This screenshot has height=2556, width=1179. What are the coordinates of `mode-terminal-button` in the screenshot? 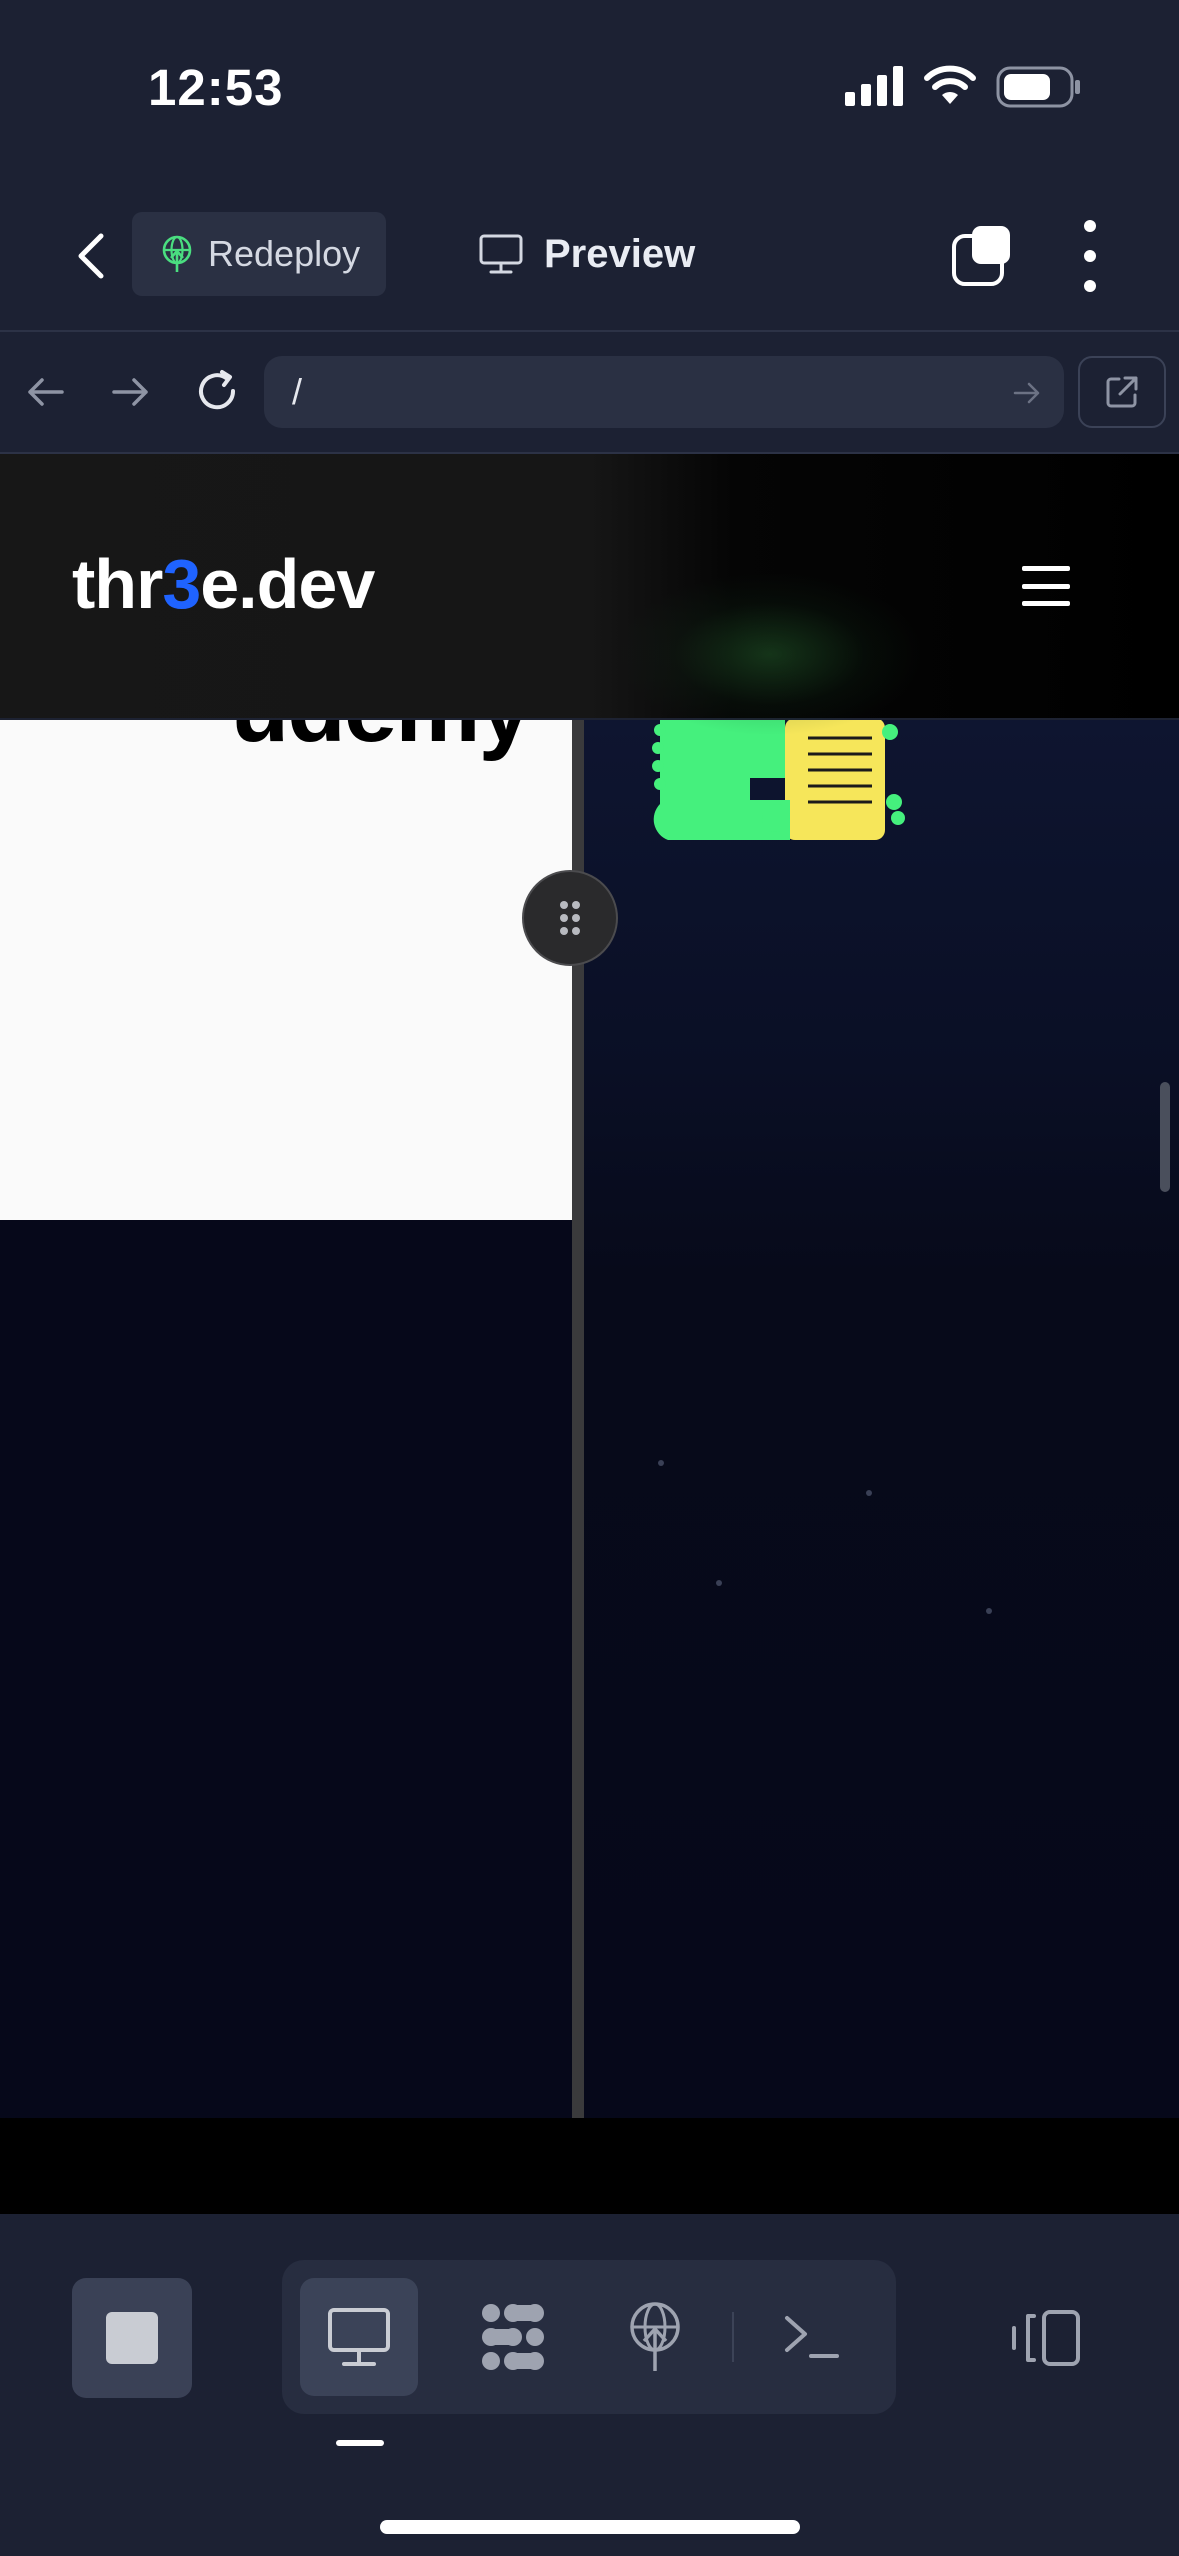 It's located at (811, 2337).